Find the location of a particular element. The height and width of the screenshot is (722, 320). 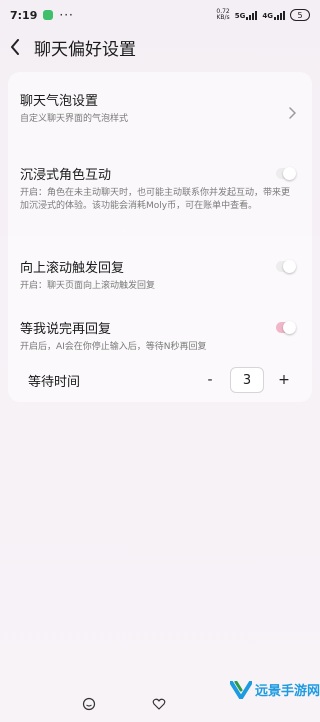

wait-time-label: 等待时间 is located at coordinates (54, 382).